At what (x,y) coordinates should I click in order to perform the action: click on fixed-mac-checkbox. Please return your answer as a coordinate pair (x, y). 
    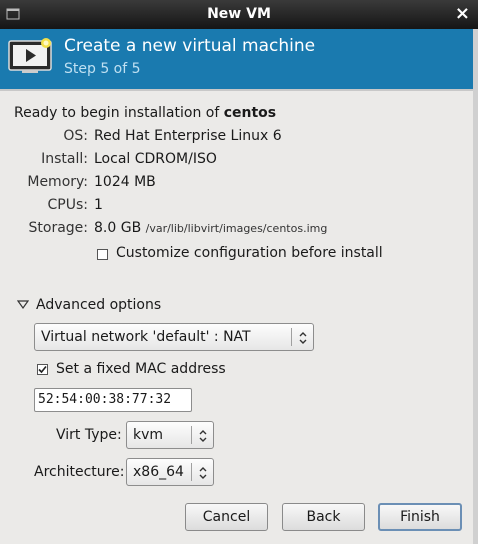
    Looking at the image, I should click on (42, 369).